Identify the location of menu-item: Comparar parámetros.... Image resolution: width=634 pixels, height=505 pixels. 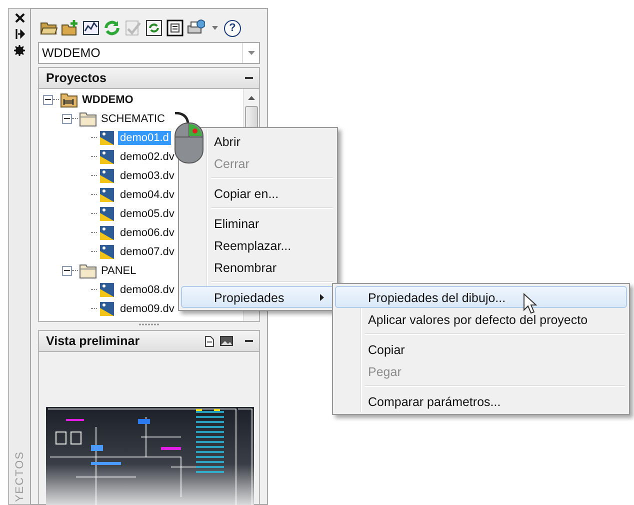
(481, 401).